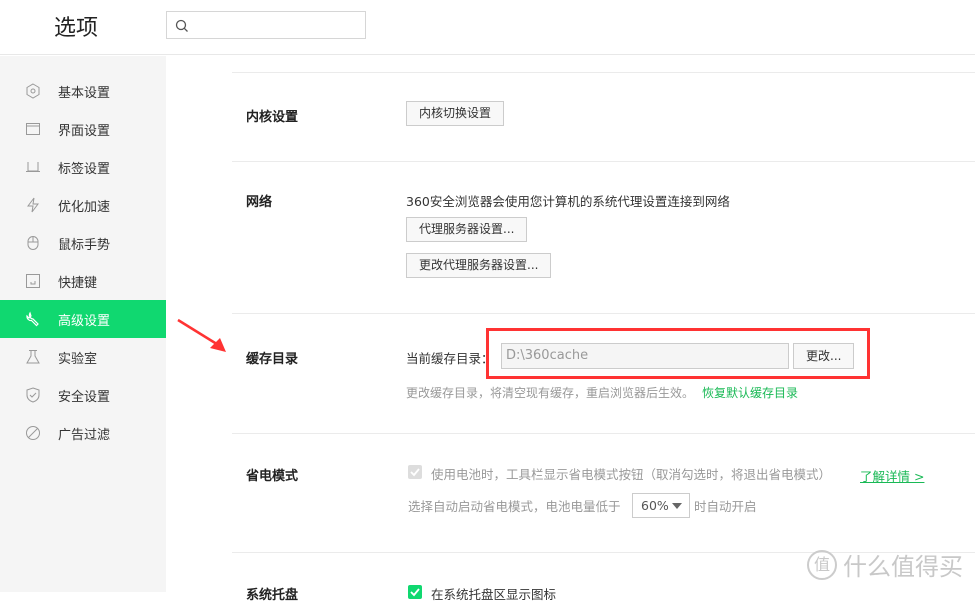 The image size is (975, 603). What do you see at coordinates (84, 93) in the screenshot?
I see `sidebar-item-label: 基本设置` at bounding box center [84, 93].